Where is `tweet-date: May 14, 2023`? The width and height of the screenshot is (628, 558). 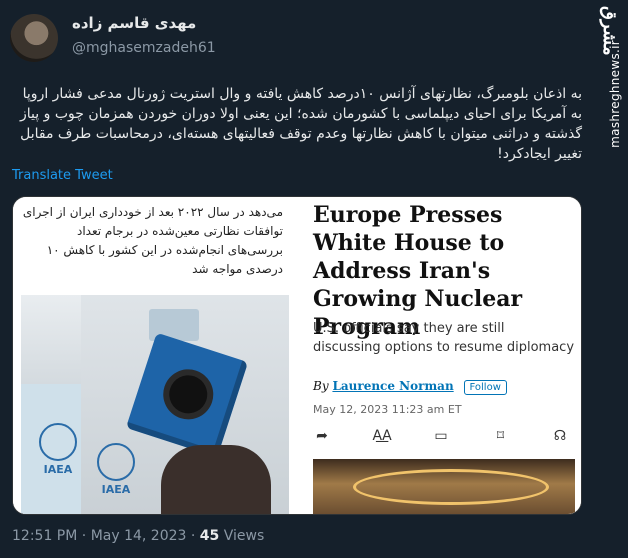
tweet-date: May 14, 2023 is located at coordinates (139, 536).